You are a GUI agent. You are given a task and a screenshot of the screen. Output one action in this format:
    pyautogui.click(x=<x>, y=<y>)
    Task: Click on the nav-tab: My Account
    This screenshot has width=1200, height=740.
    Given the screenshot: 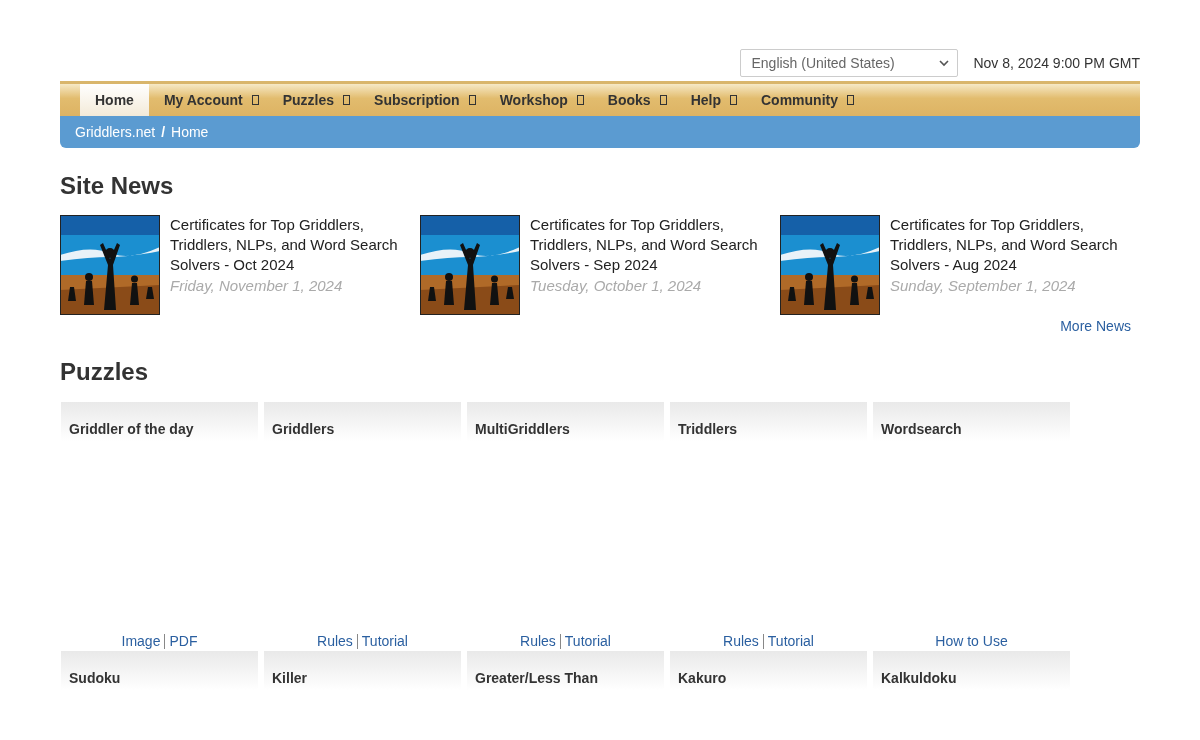 What is the action you would take?
    pyautogui.click(x=208, y=100)
    